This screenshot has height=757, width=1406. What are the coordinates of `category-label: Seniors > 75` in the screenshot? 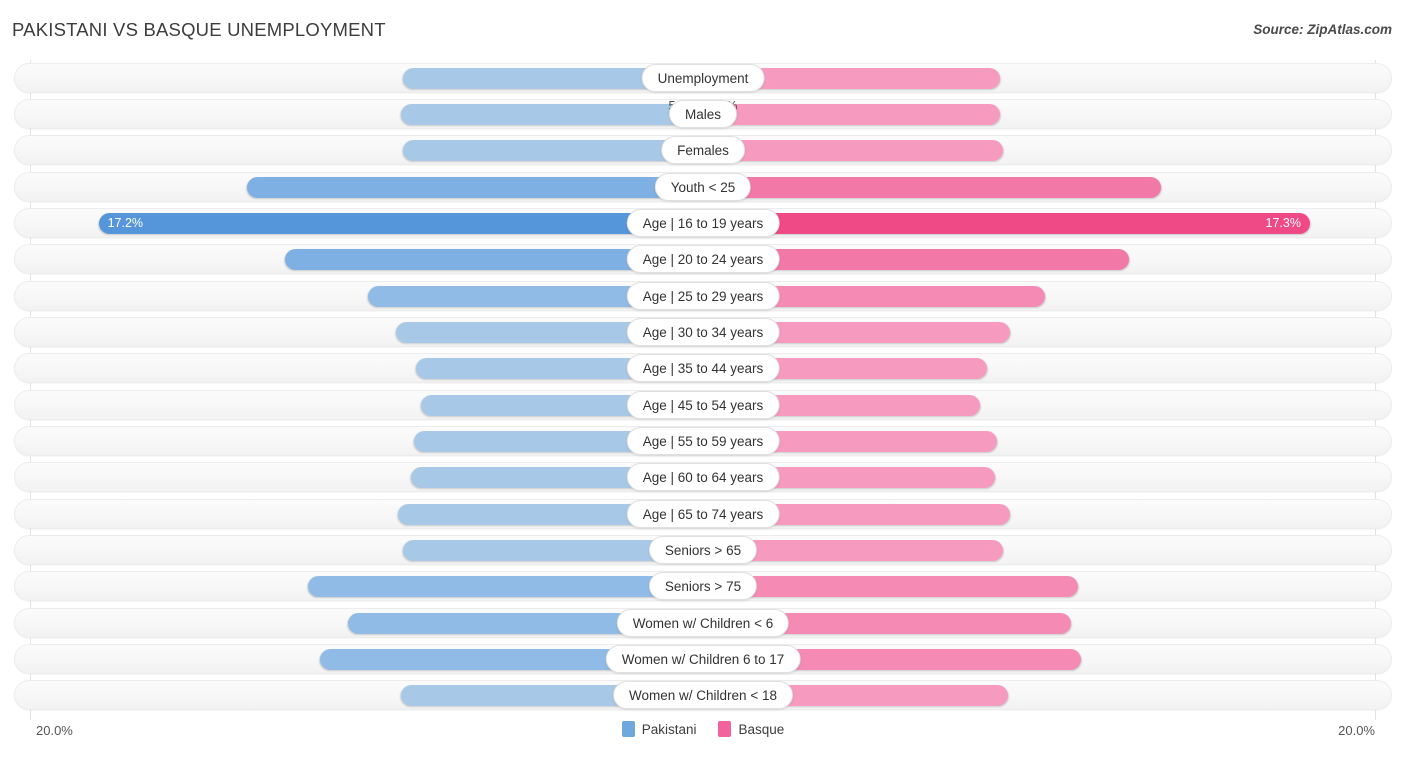 It's located at (703, 586).